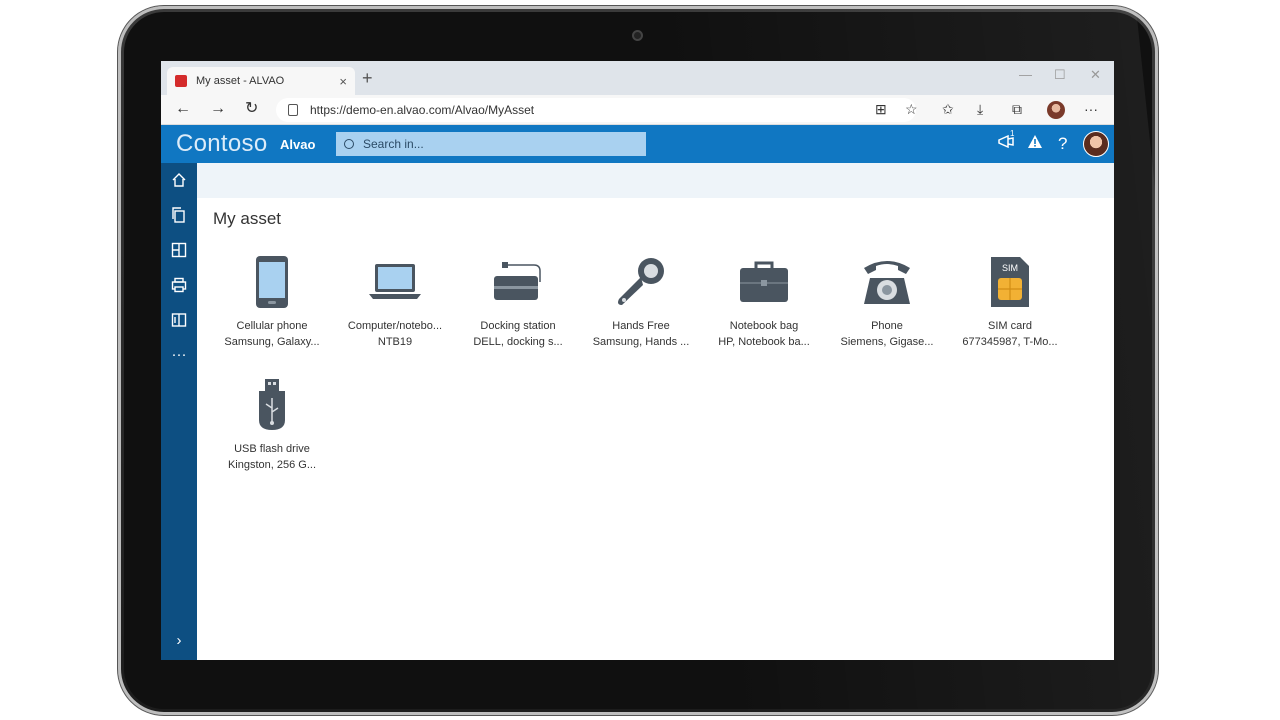 This screenshot has height=720, width=1280. Describe the element at coordinates (887, 326) in the screenshot. I see `asset-name: Phone` at that location.